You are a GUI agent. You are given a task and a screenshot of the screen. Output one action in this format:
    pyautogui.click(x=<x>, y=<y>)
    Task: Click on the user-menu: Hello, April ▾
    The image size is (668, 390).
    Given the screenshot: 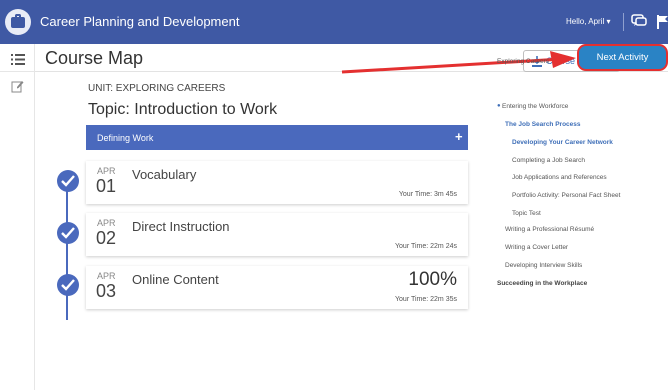 What is the action you would take?
    pyautogui.click(x=588, y=21)
    